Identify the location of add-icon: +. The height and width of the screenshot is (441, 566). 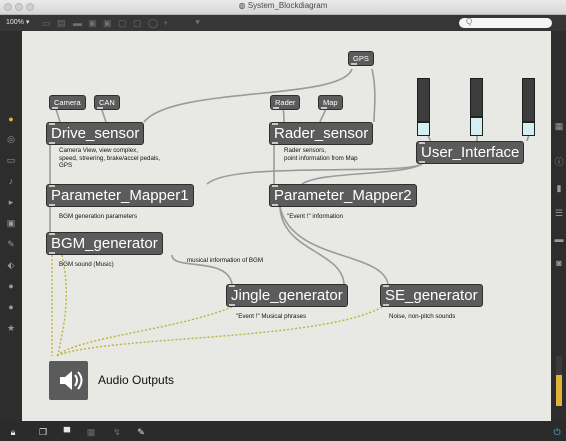
(165, 23).